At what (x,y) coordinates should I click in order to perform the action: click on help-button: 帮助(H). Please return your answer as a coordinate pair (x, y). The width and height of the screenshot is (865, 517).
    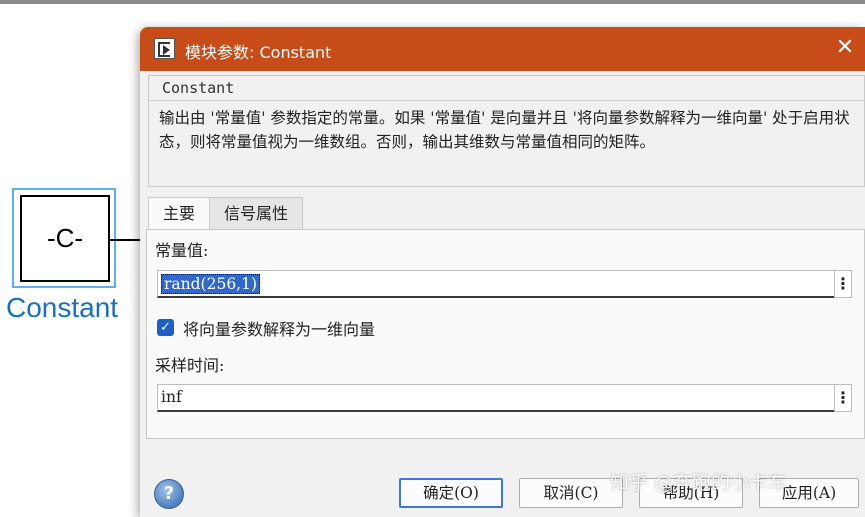
    Looking at the image, I should click on (691, 493).